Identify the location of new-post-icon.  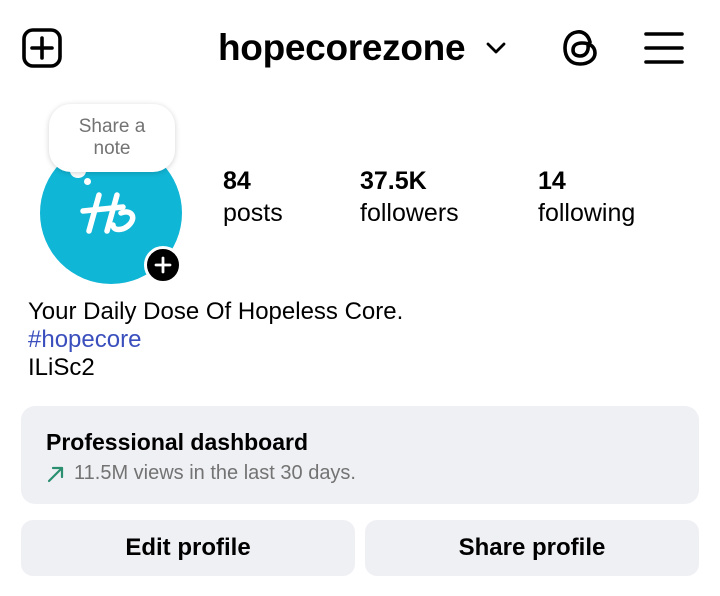
(42, 48).